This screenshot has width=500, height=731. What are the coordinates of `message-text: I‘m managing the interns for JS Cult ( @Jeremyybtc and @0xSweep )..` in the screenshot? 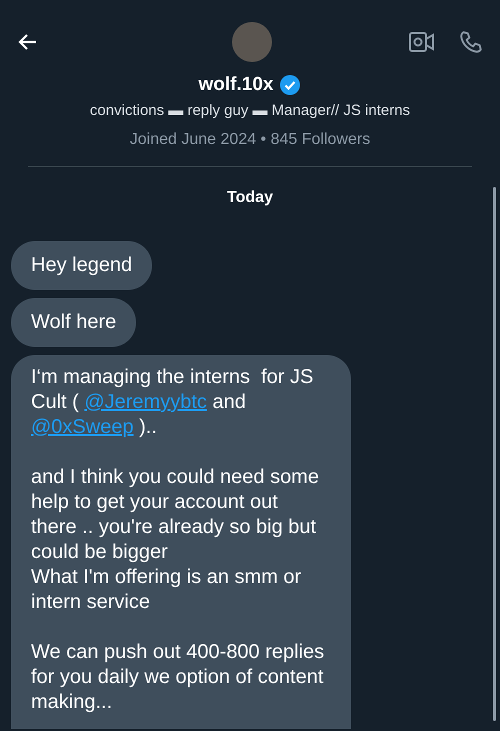 It's located at (172, 402).